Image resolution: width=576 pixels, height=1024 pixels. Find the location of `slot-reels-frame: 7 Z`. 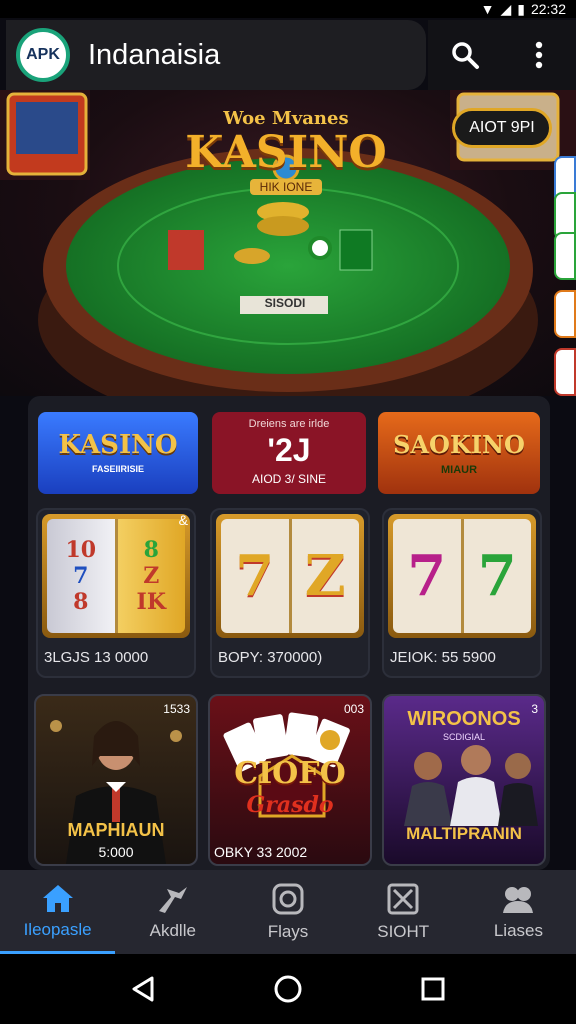

slot-reels-frame: 7 Z is located at coordinates (290, 576).